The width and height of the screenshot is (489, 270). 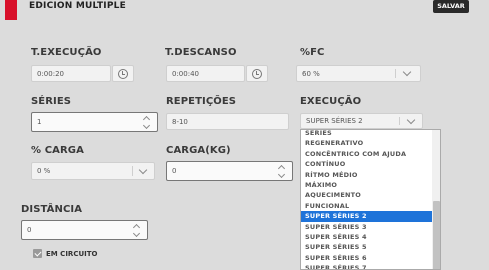 I want to click on t-execucao-value: 0:00:20, so click(x=50, y=73).